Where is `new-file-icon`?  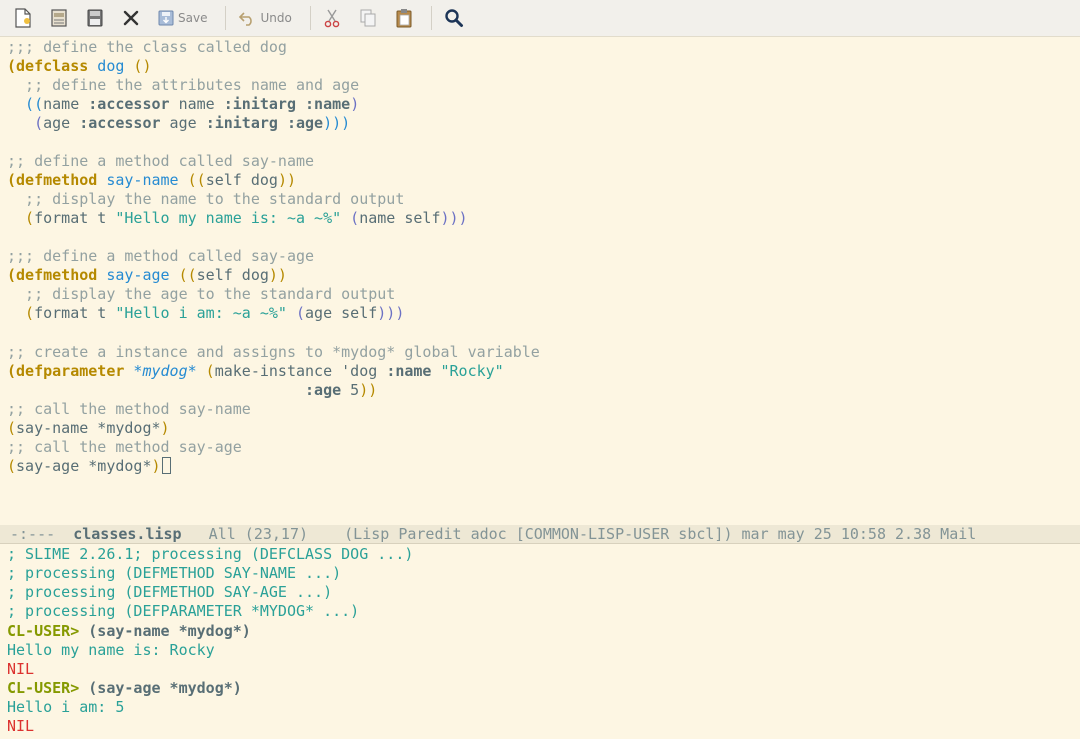 new-file-icon is located at coordinates (23, 18).